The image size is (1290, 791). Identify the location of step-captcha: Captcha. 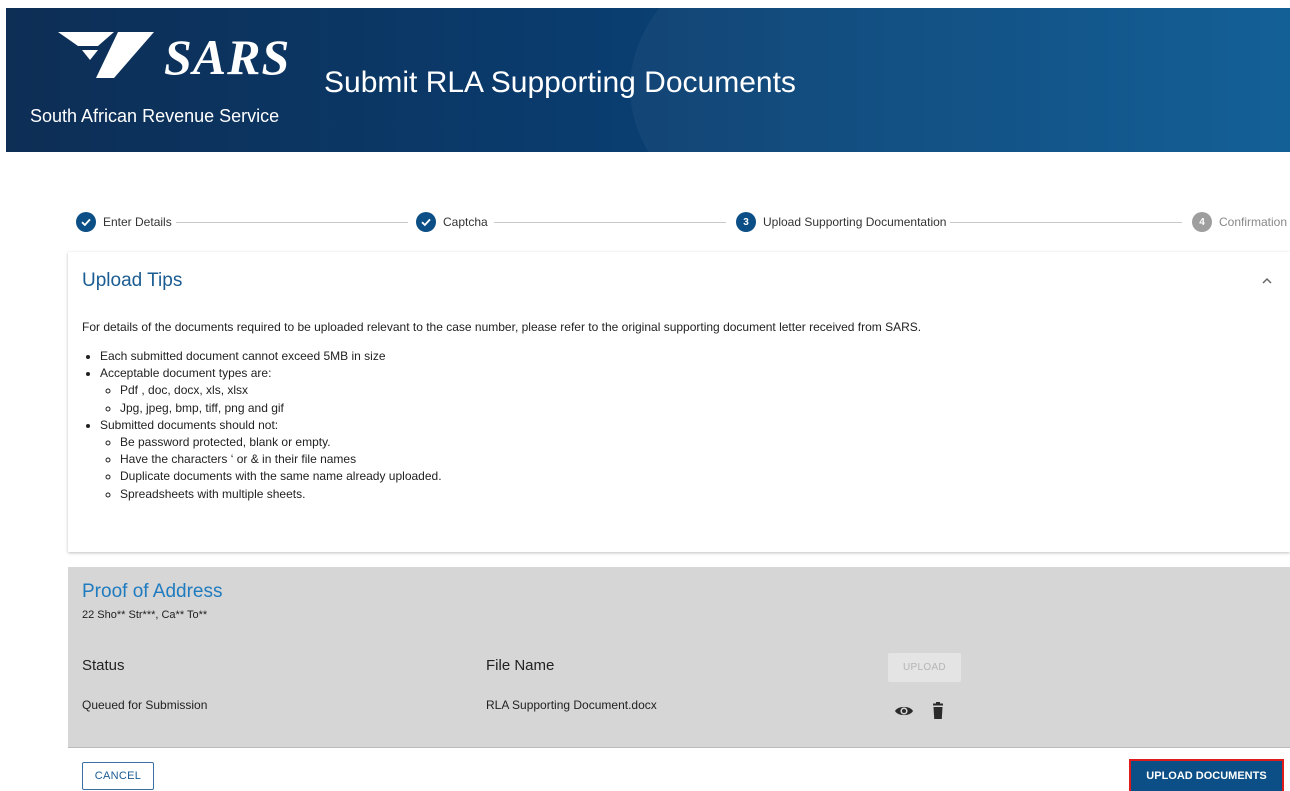
(452, 222).